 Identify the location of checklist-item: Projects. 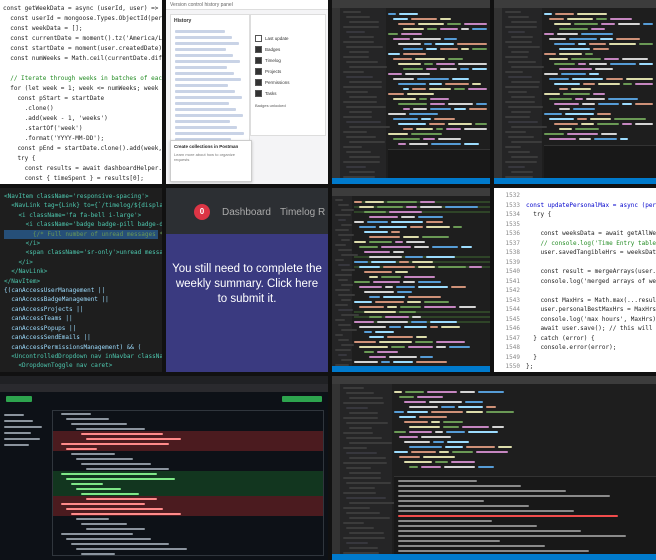
(288, 71).